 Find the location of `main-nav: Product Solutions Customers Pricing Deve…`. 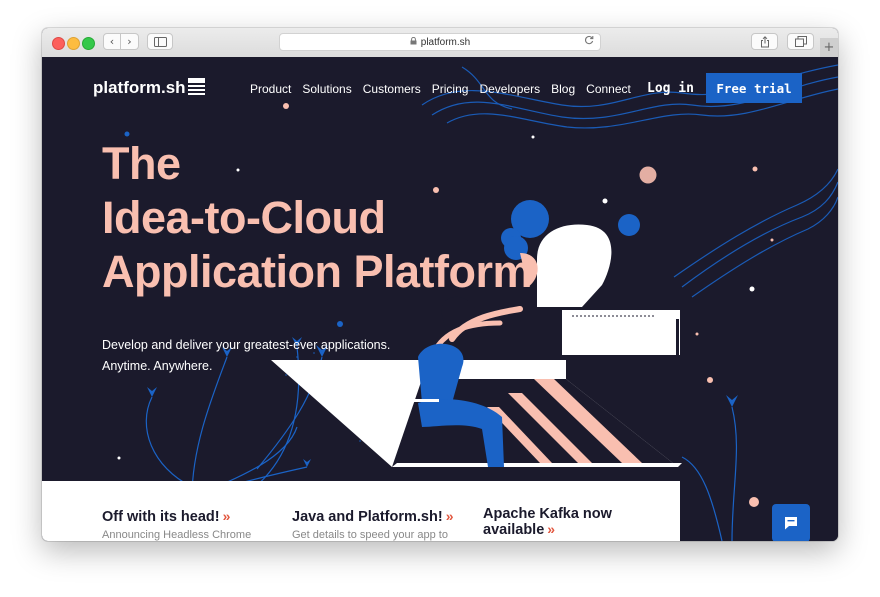

main-nav: Product Solutions Customers Pricing Deve… is located at coordinates (446, 89).